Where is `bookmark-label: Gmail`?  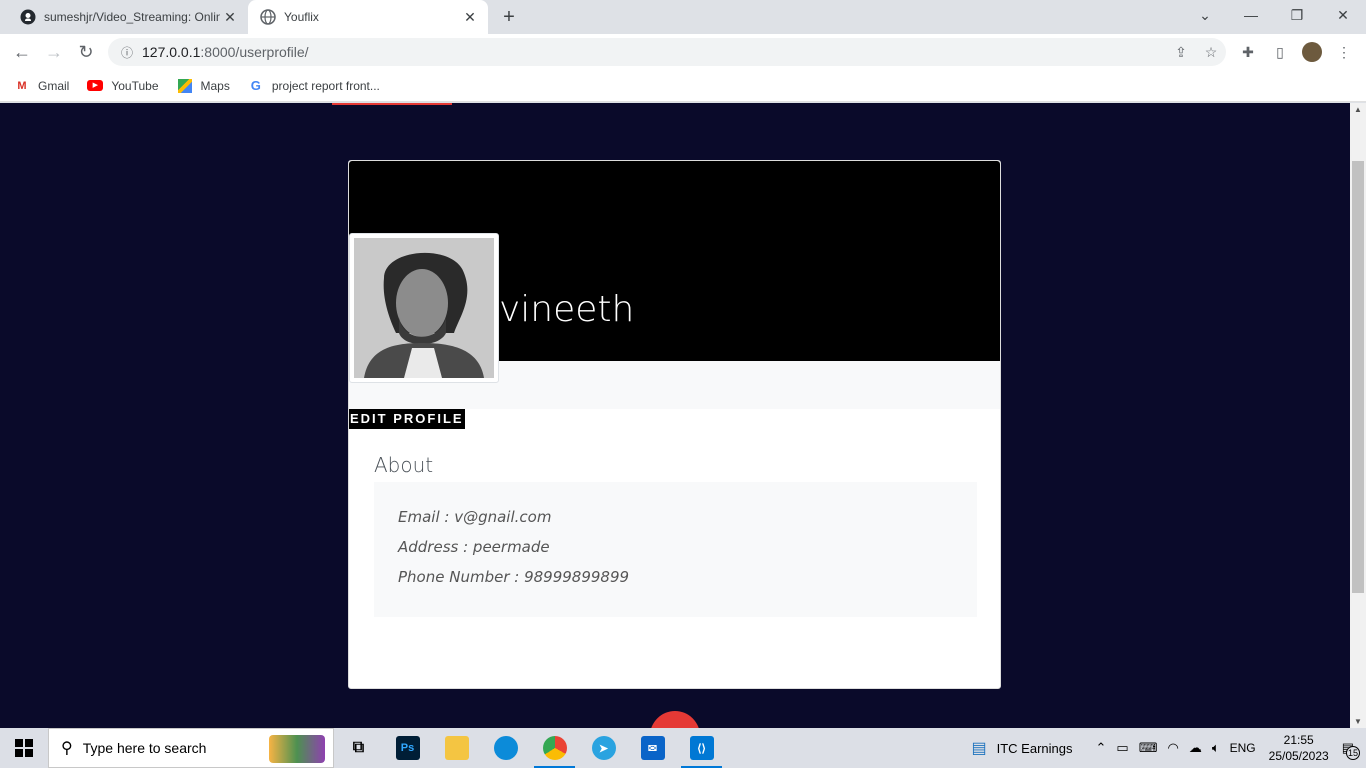 bookmark-label: Gmail is located at coordinates (54, 85).